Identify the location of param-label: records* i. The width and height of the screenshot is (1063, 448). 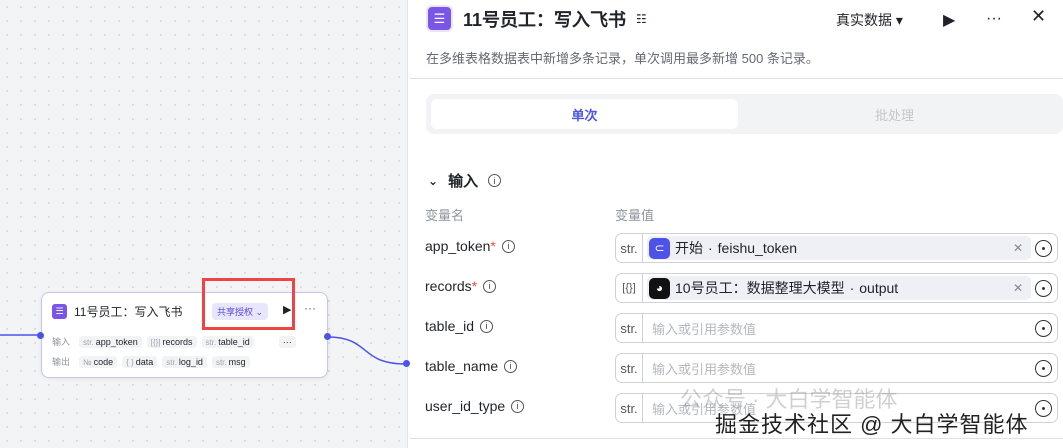
(461, 286).